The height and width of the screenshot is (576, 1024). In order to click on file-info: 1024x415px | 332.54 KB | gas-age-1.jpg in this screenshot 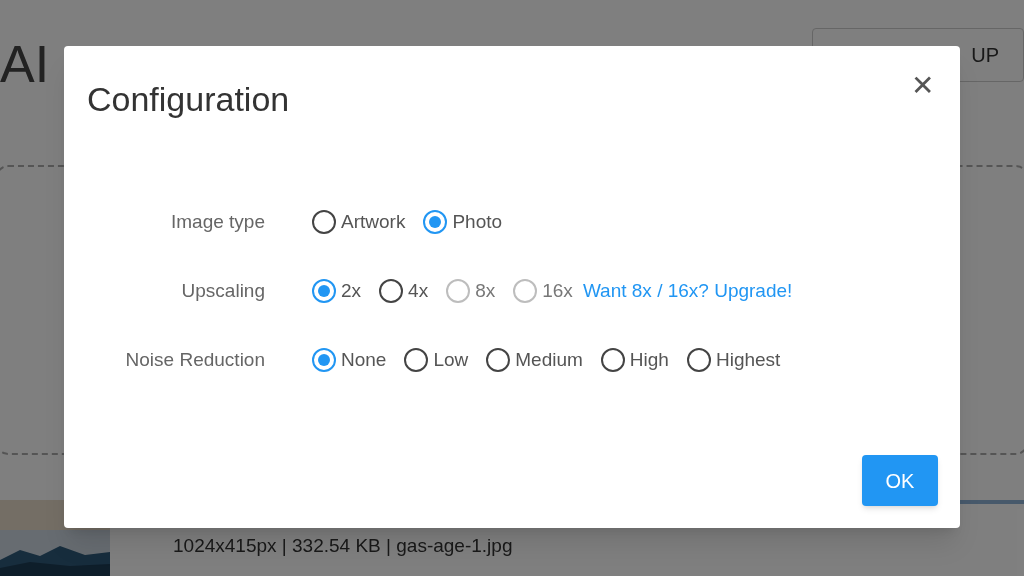, I will do `click(343, 546)`.